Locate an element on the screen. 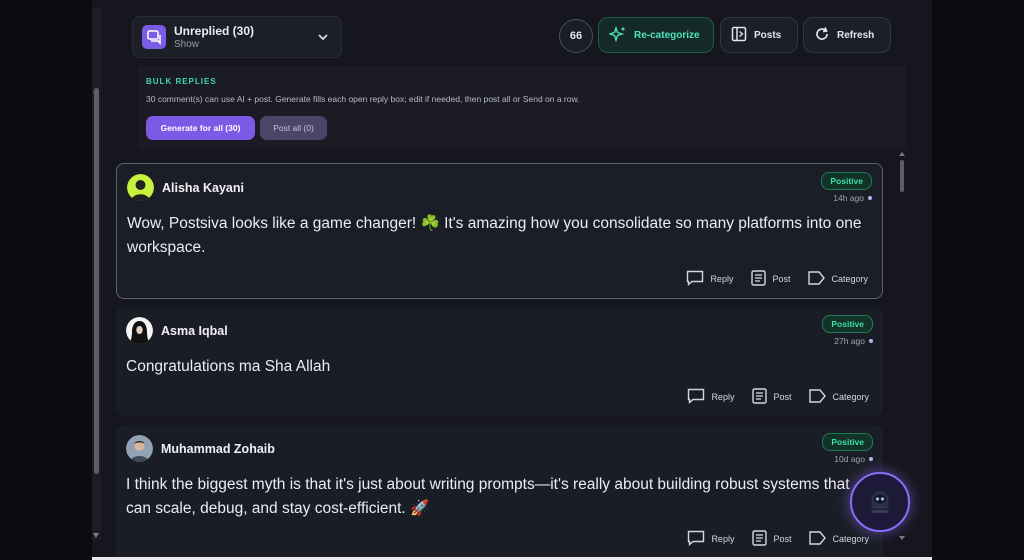  posts-button: Posts is located at coordinates (759, 35).